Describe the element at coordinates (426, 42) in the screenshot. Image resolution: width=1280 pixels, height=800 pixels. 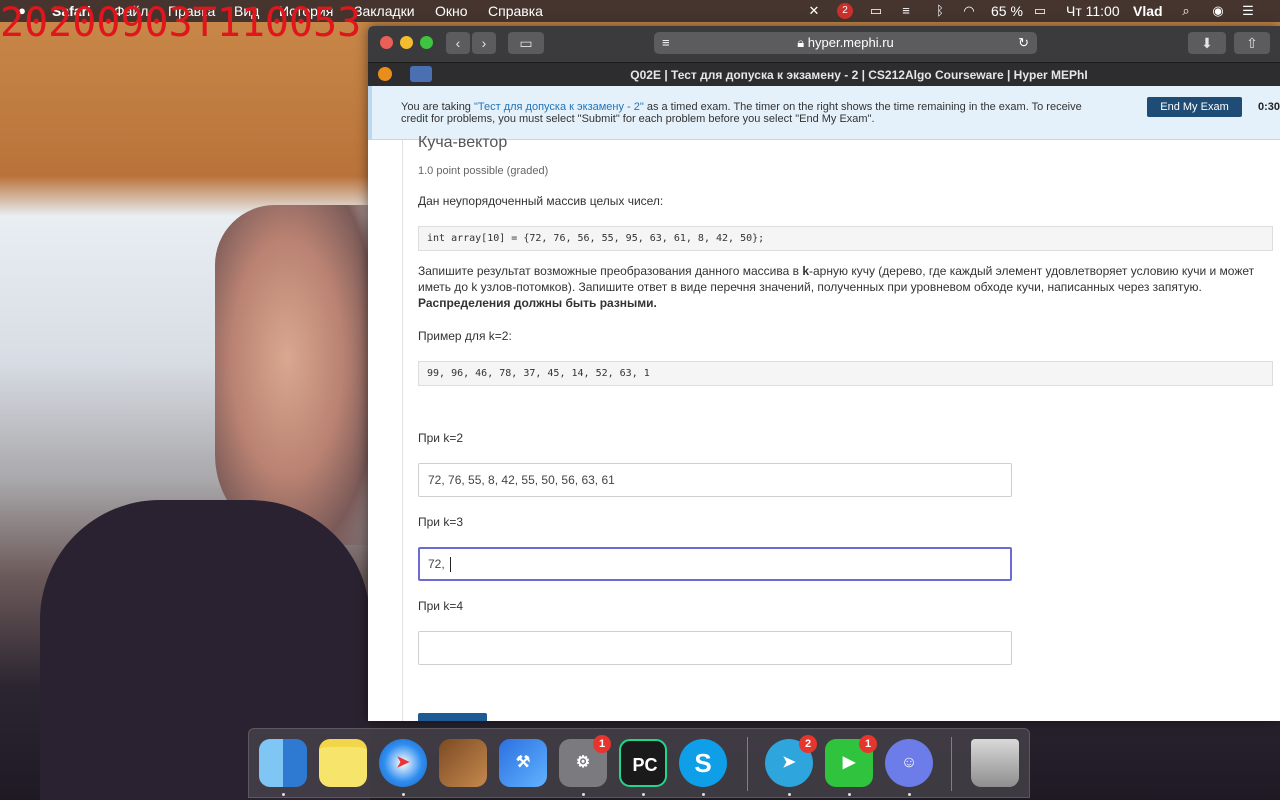
I see `maximize-window-button` at that location.